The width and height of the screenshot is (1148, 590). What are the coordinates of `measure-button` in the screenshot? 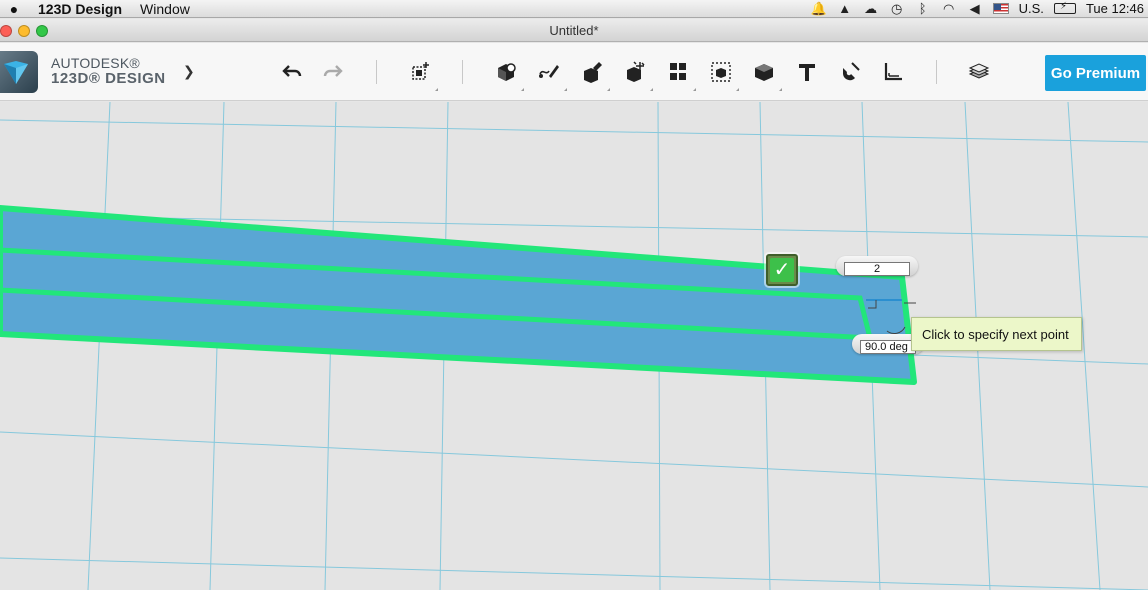 It's located at (893, 72).